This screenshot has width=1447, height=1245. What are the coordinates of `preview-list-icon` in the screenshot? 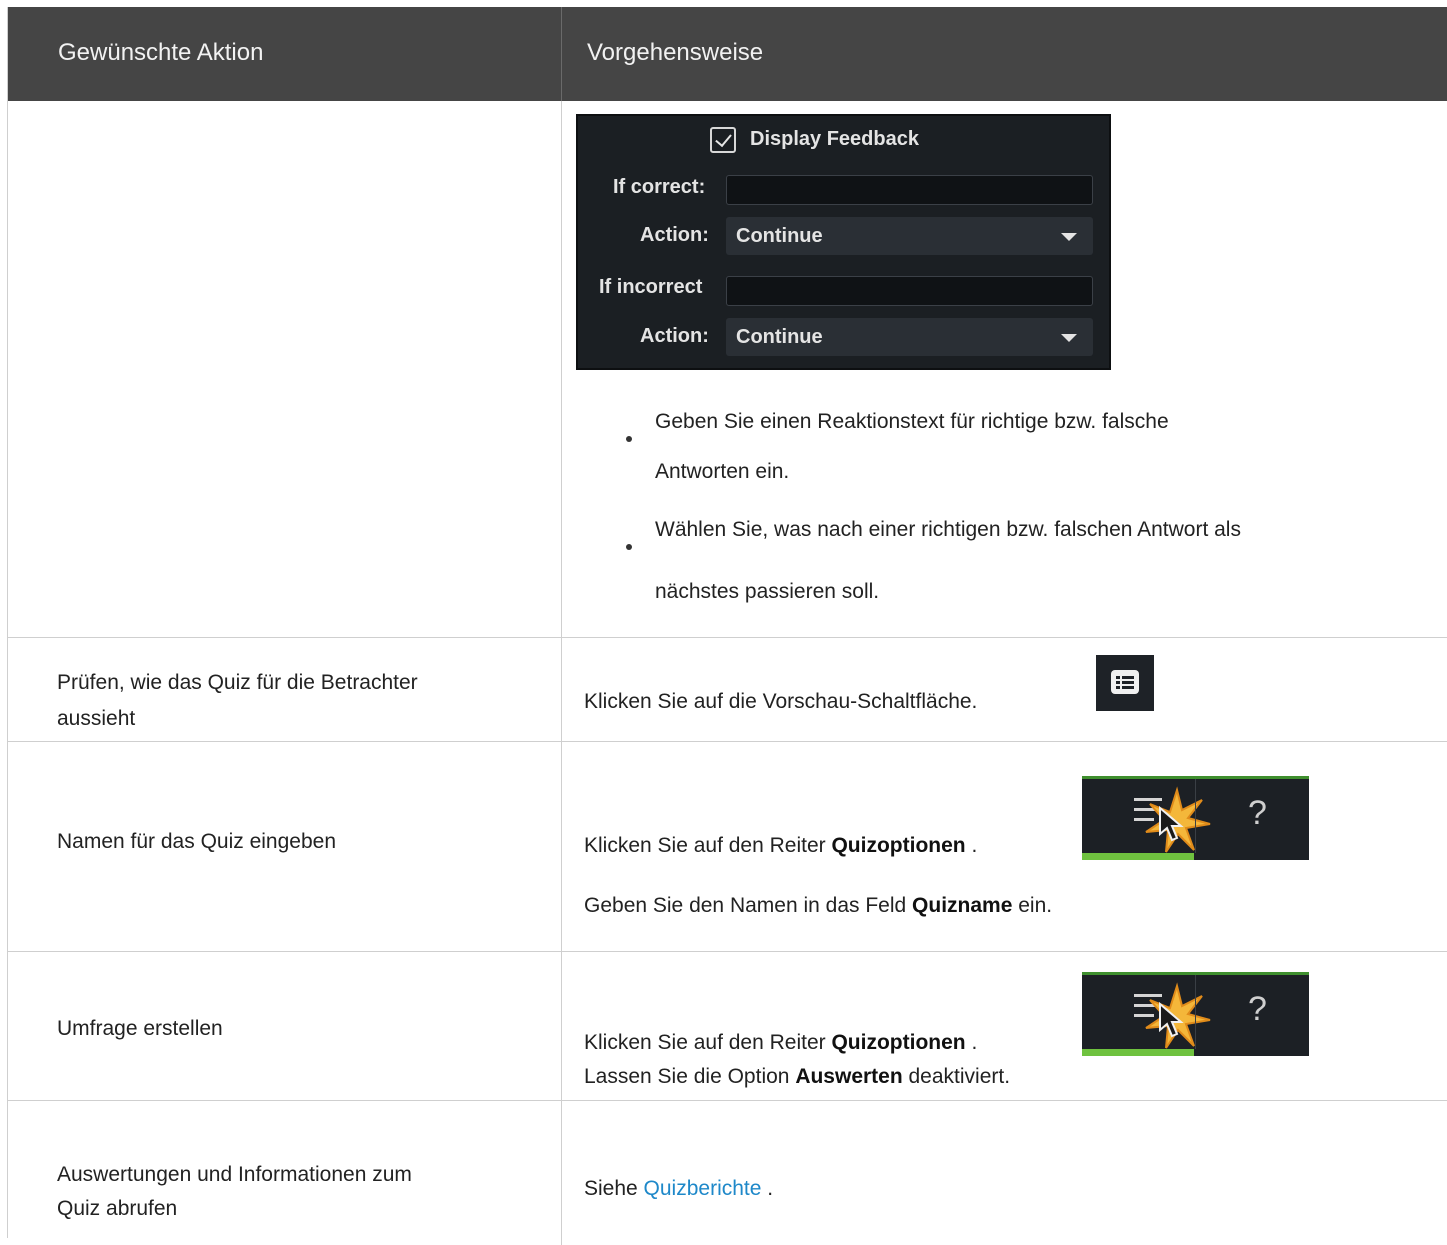 It's located at (1125, 682).